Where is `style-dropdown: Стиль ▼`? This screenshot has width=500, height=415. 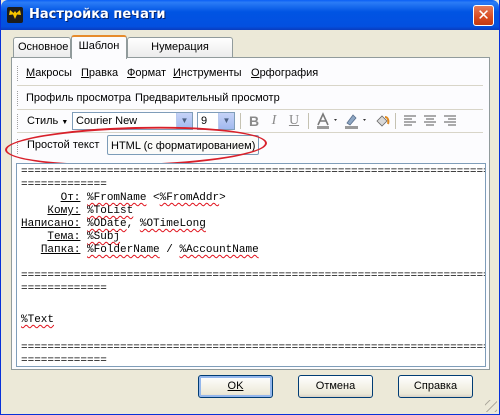 style-dropdown: Стиль ▼ is located at coordinates (47, 122).